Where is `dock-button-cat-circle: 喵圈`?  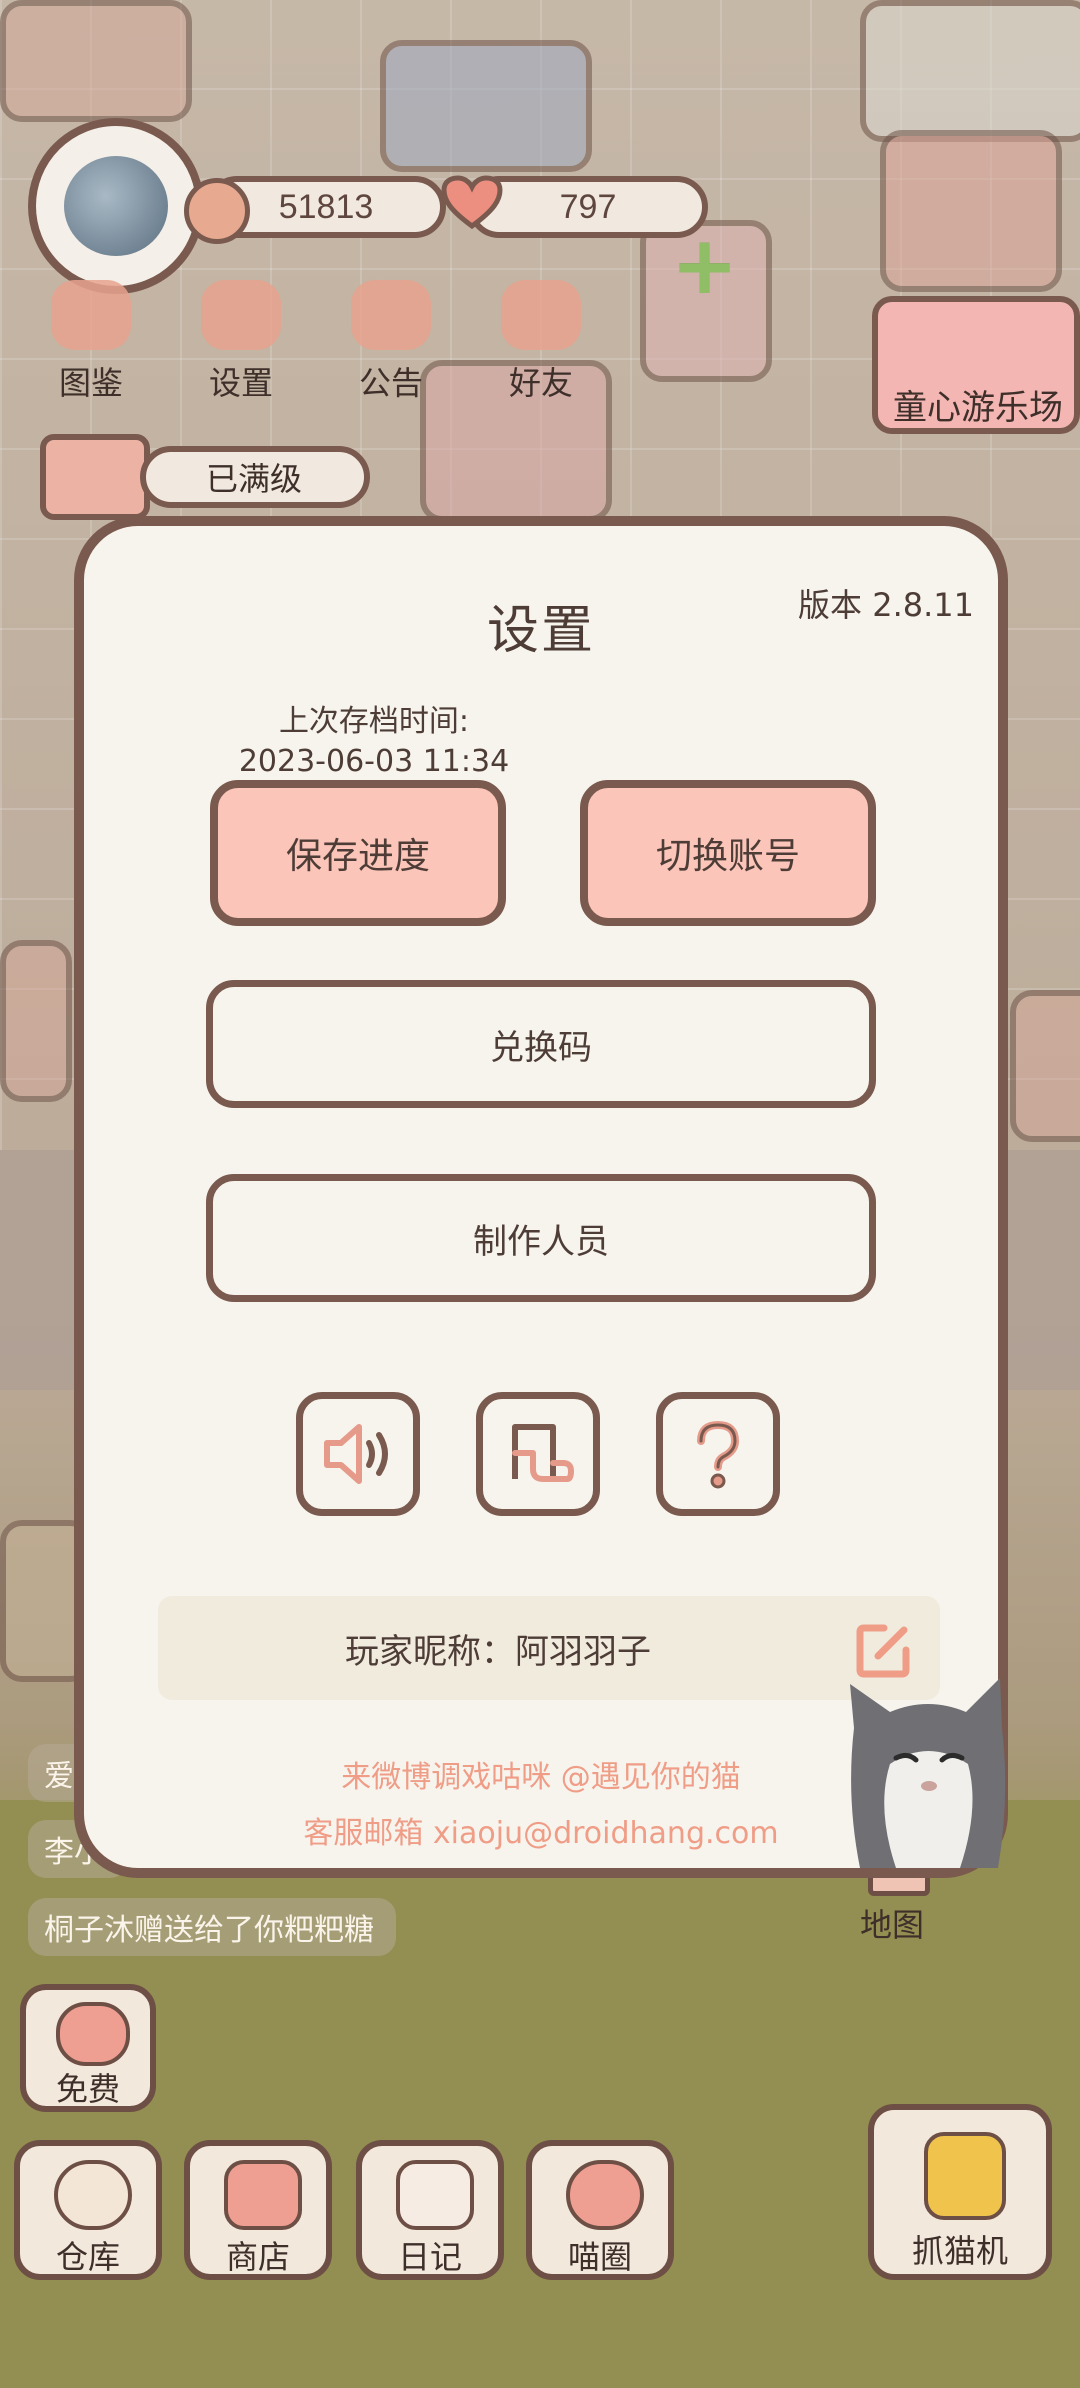
dock-button-cat-circle: 喵圈 is located at coordinates (600, 2210).